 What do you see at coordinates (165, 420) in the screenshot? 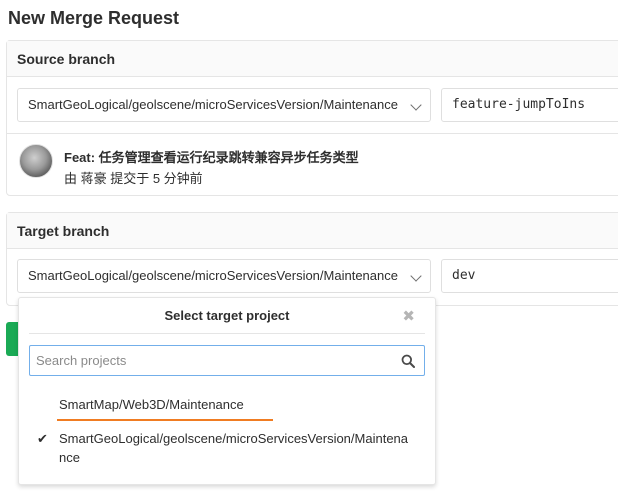
I see `highlight-underline` at bounding box center [165, 420].